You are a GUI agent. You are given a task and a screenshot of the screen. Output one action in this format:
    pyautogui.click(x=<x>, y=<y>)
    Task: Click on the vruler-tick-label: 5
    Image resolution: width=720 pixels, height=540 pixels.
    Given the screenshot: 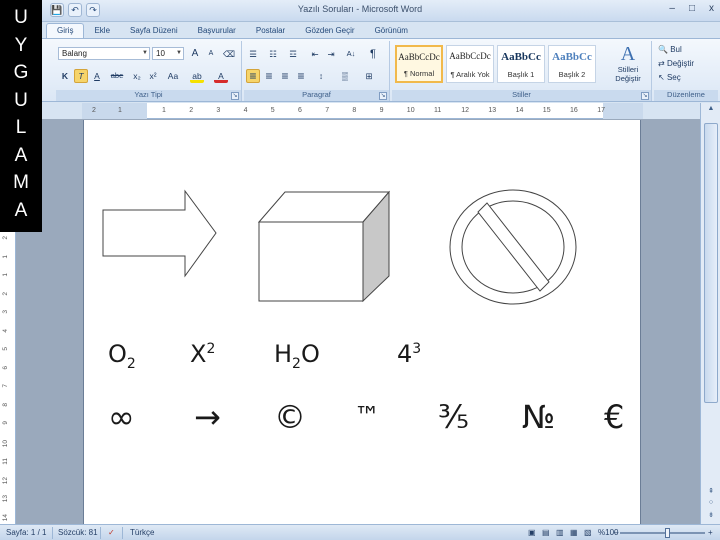 What is the action you would take?
    pyautogui.click(x=5, y=349)
    